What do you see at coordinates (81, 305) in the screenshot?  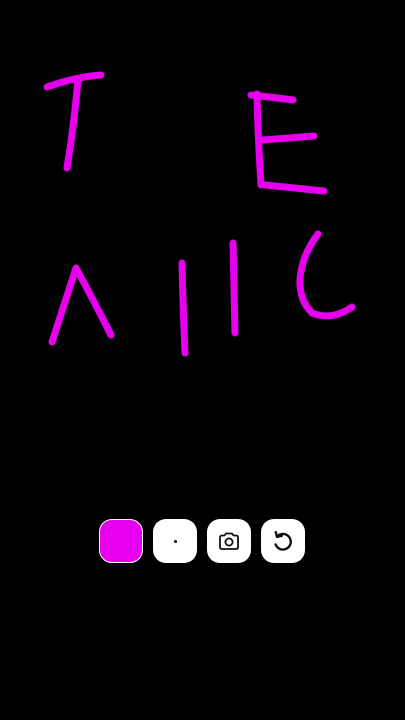 I see `stroke-caret` at bounding box center [81, 305].